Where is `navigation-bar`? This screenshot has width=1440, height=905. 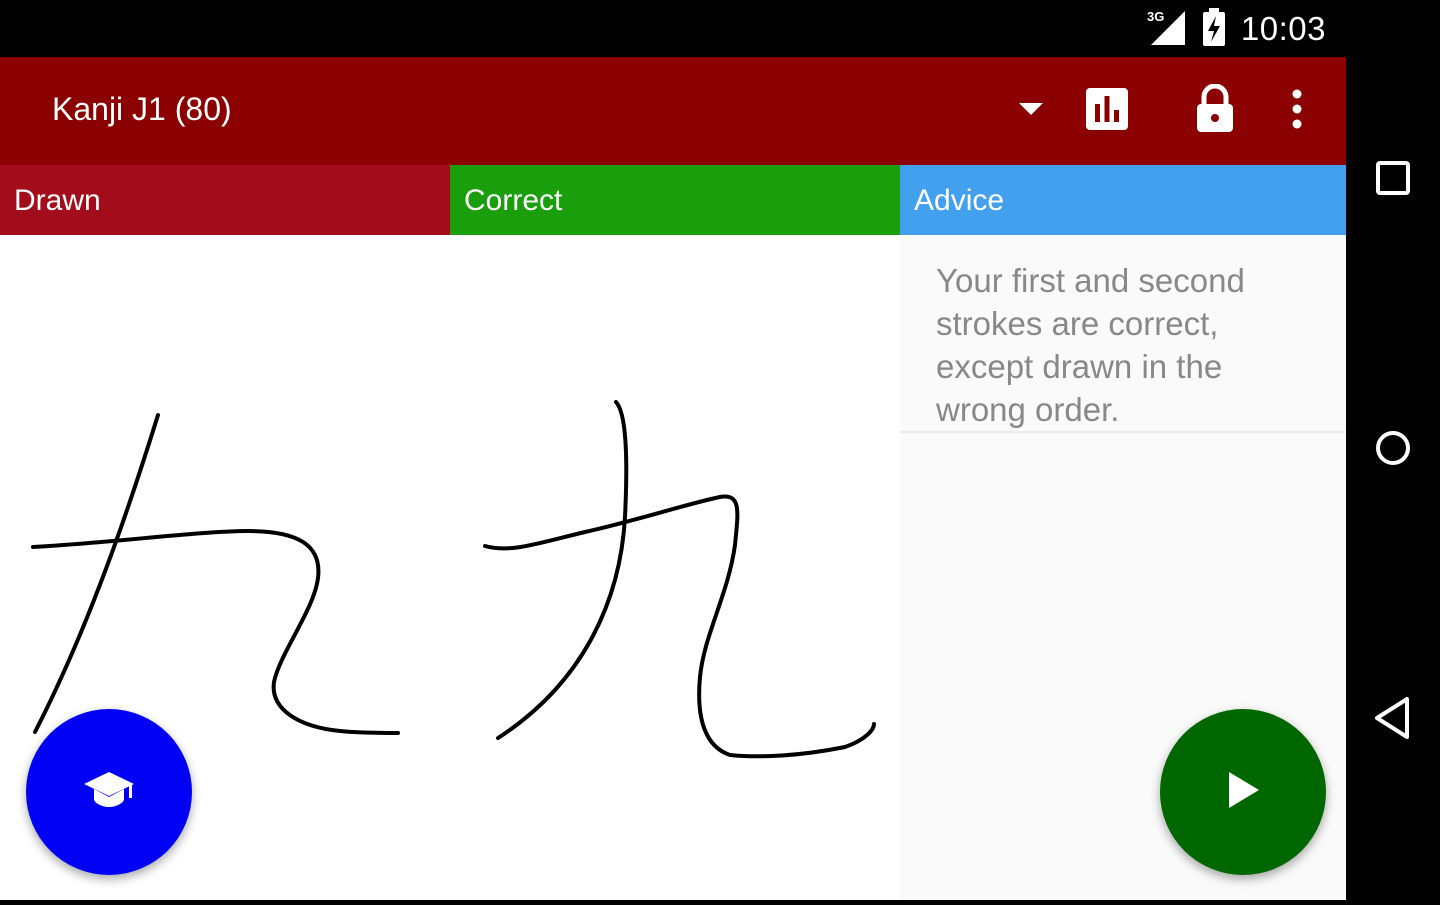
navigation-bar is located at coordinates (1393, 450).